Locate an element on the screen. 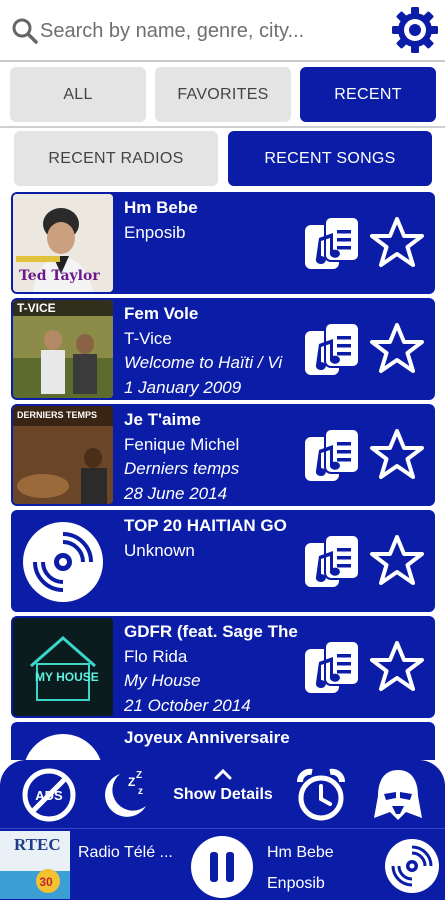 The height and width of the screenshot is (900, 445). sleep-timer-icon: Z Z z is located at coordinates (126, 794).